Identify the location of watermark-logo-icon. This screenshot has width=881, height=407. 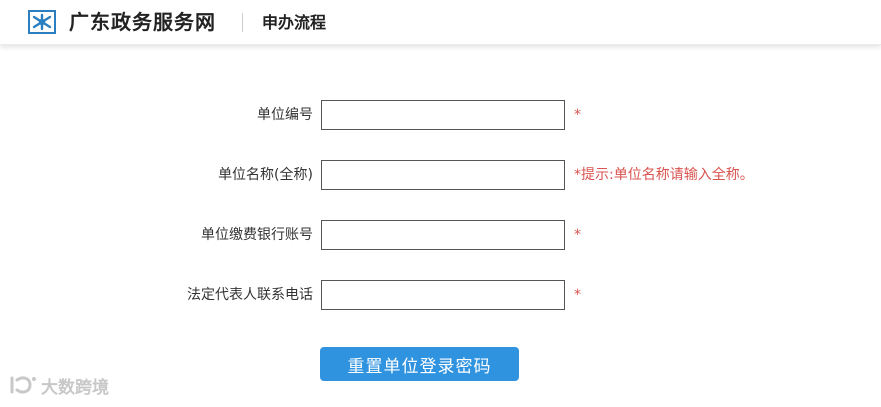
(23, 385).